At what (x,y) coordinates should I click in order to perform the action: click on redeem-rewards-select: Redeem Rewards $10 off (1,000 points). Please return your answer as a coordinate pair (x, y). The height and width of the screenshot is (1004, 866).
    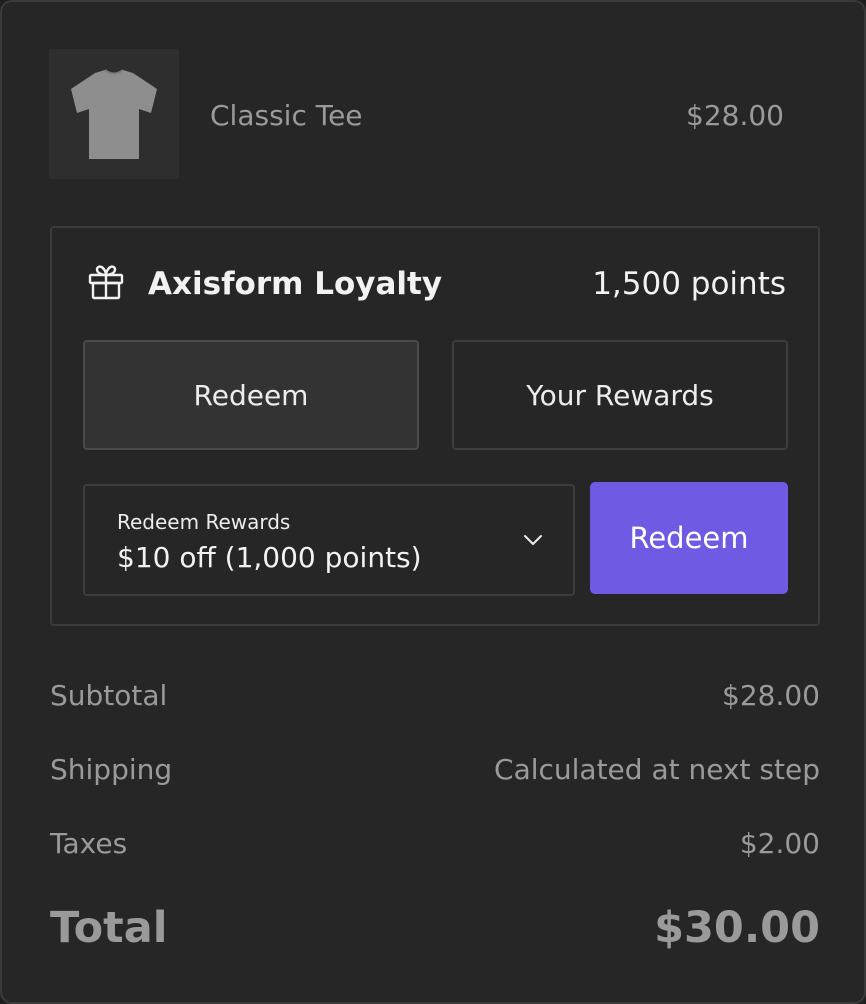
    Looking at the image, I should click on (329, 540).